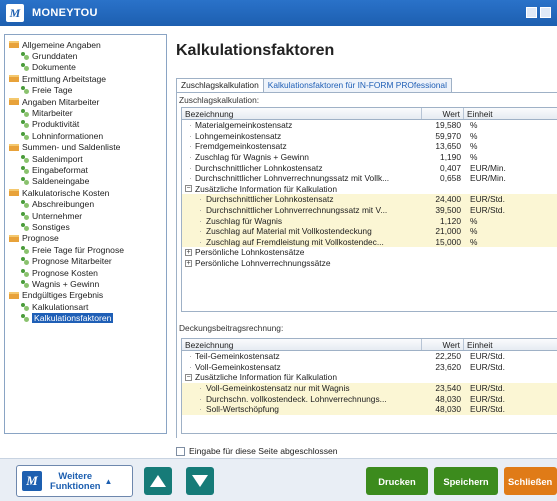 The image size is (557, 501). I want to click on completed-checkbox-row: Eingabe für diese Seite abgeschlossen, so click(257, 451).